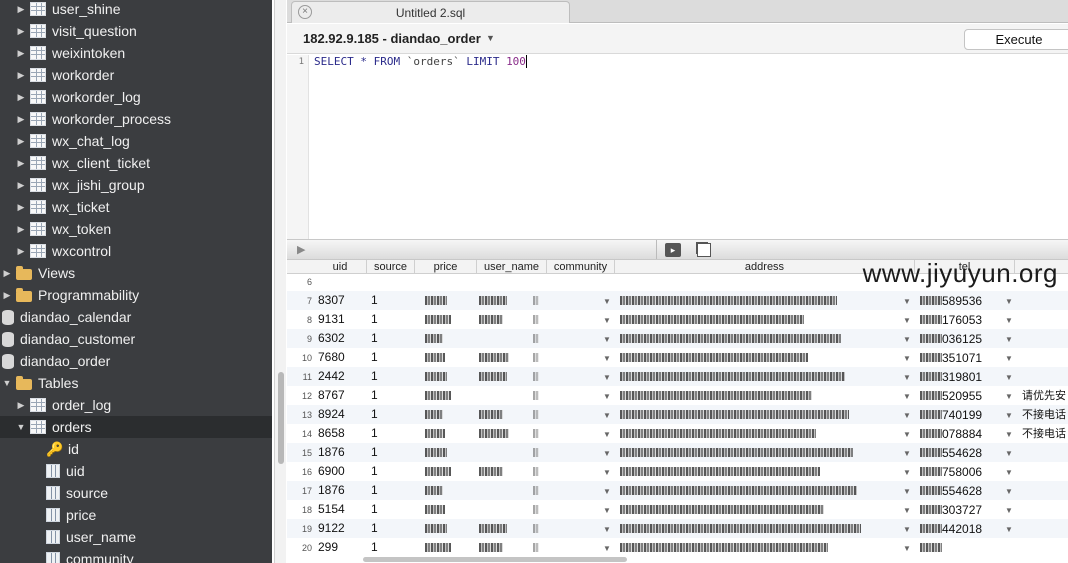 This screenshot has height=563, width=1068. What do you see at coordinates (677, 414) in the screenshot?
I see `table-row: 13 8924 1 ▼ ▼ 740199 ▼ 不接电话` at bounding box center [677, 414].